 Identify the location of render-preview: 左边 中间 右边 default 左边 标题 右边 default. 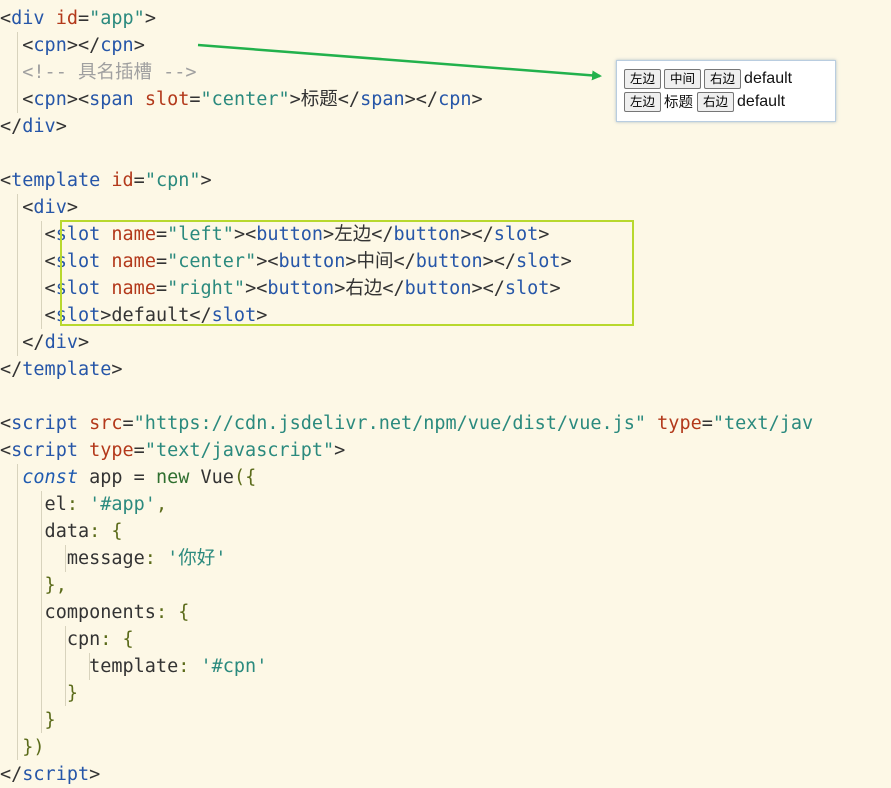
(726, 91).